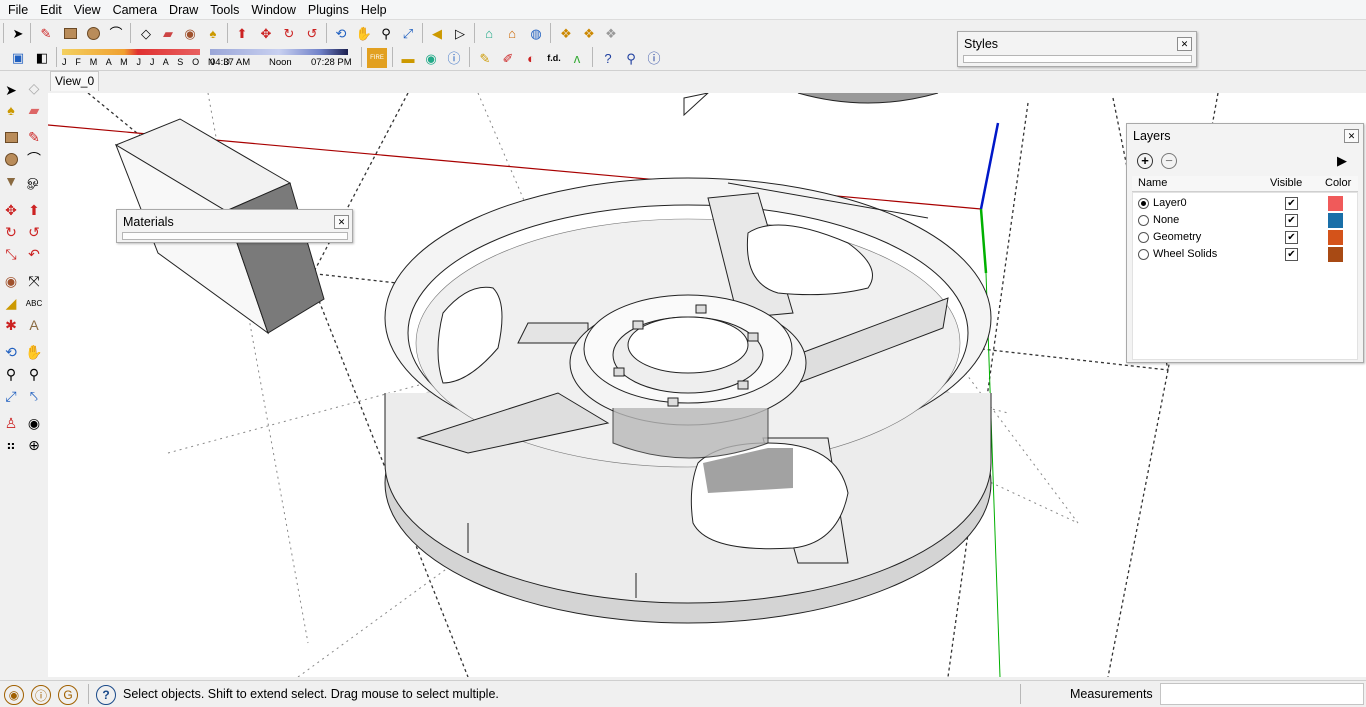 The height and width of the screenshot is (707, 1366). I want to click on layer-row: Geometry ✔, so click(1246, 237).